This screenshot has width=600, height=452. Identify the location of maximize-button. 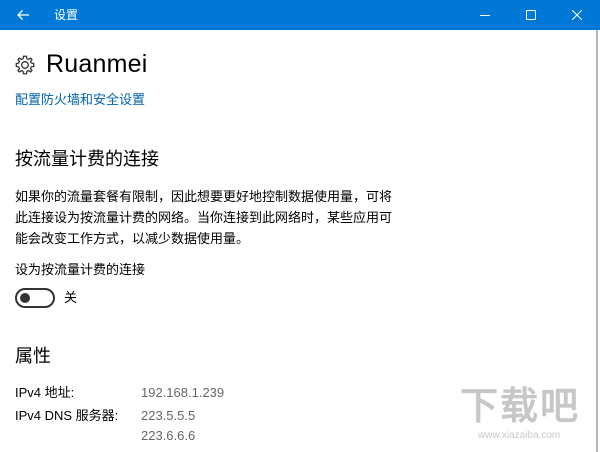
(531, 15).